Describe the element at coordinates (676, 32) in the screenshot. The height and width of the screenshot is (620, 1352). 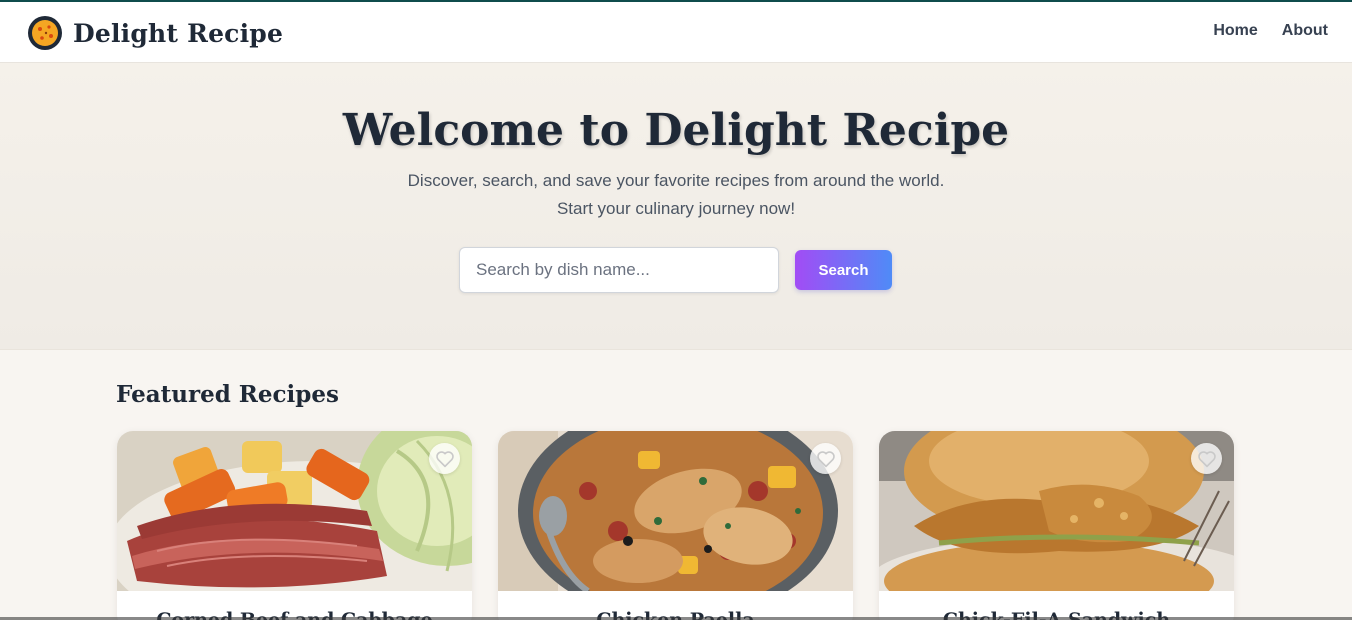
I see `site-header: Delight Recipe Home About` at that location.